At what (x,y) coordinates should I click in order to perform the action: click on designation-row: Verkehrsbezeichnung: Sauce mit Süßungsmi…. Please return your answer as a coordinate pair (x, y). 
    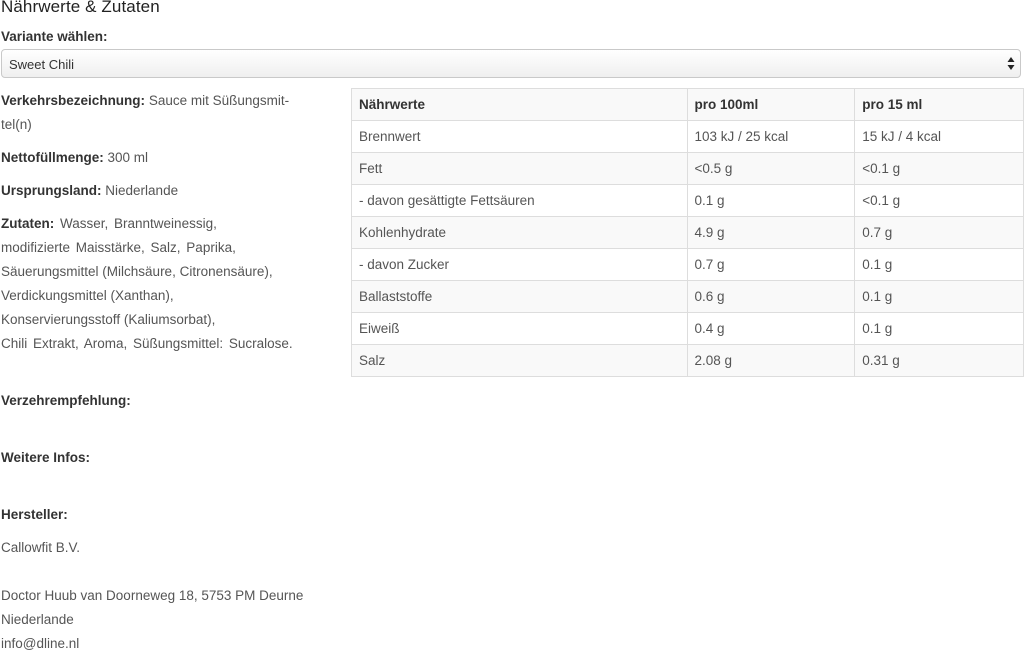
    Looking at the image, I should click on (166, 101).